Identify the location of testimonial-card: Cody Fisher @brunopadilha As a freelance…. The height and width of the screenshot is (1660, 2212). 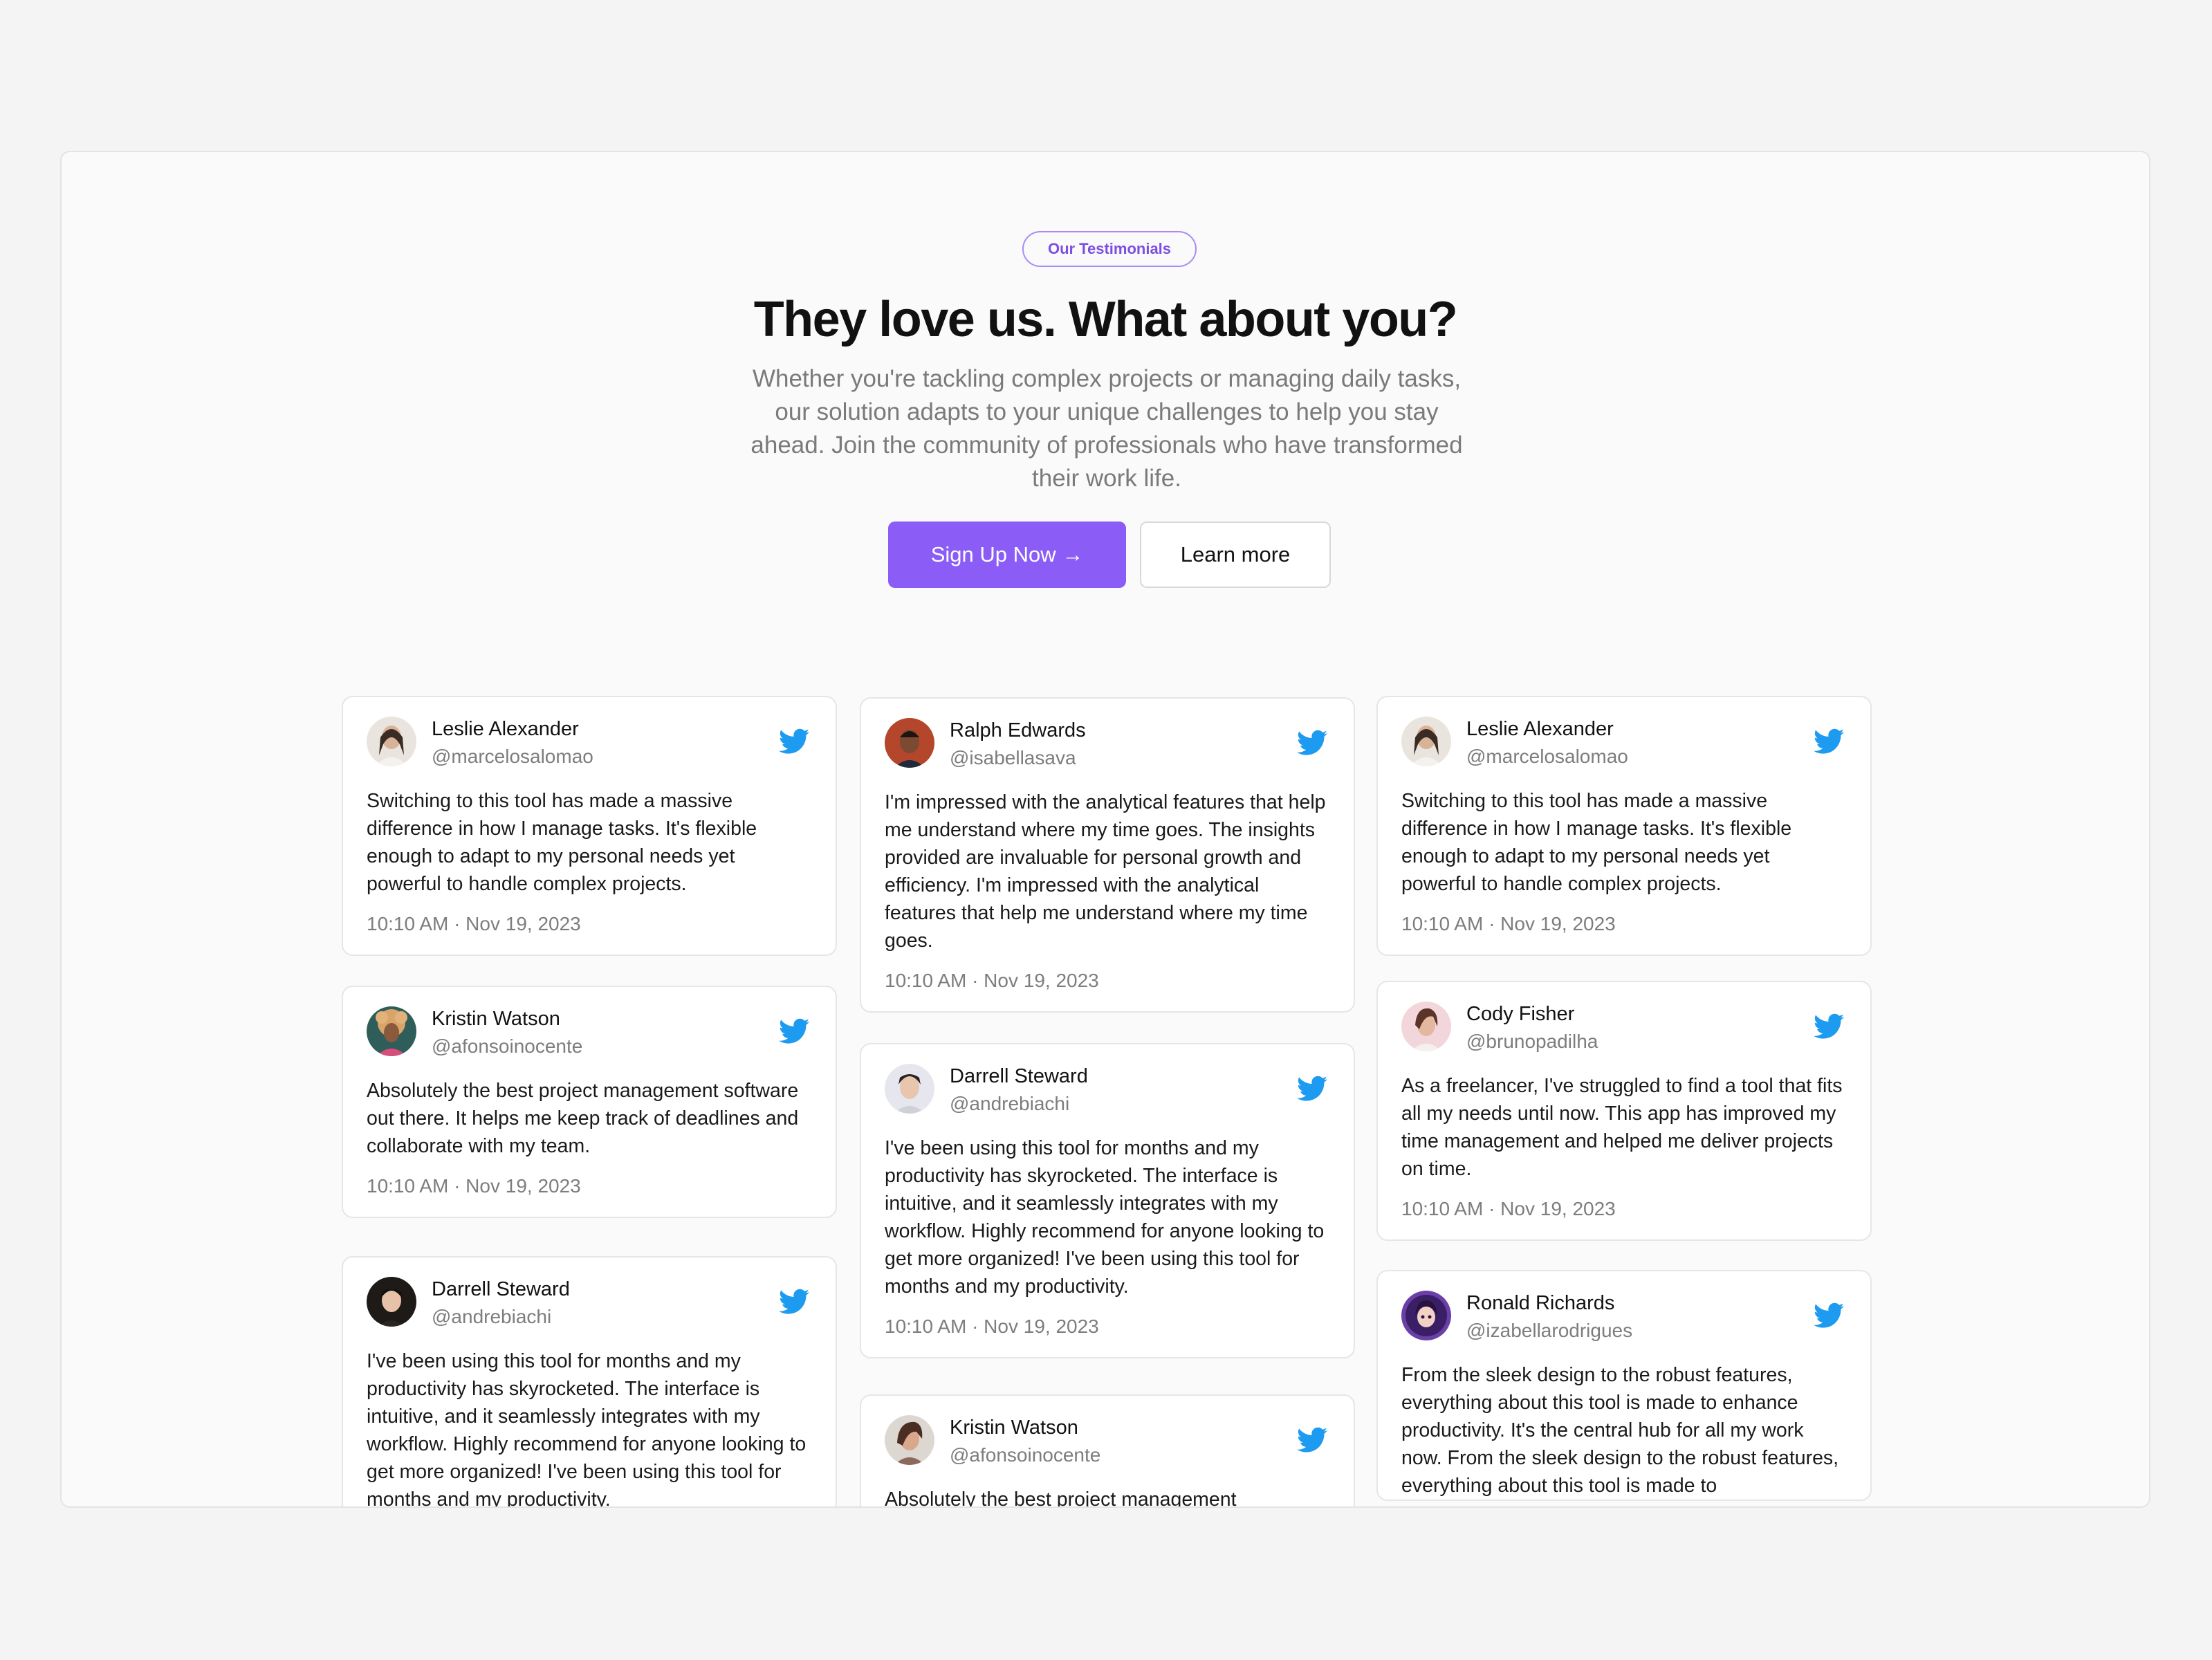
(1624, 1111).